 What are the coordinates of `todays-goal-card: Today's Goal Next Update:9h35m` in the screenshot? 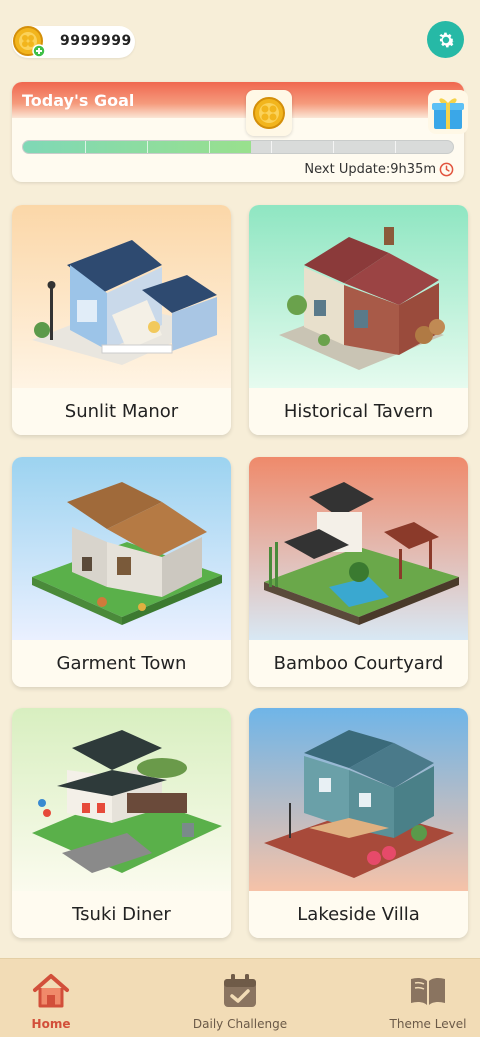 It's located at (240, 132).